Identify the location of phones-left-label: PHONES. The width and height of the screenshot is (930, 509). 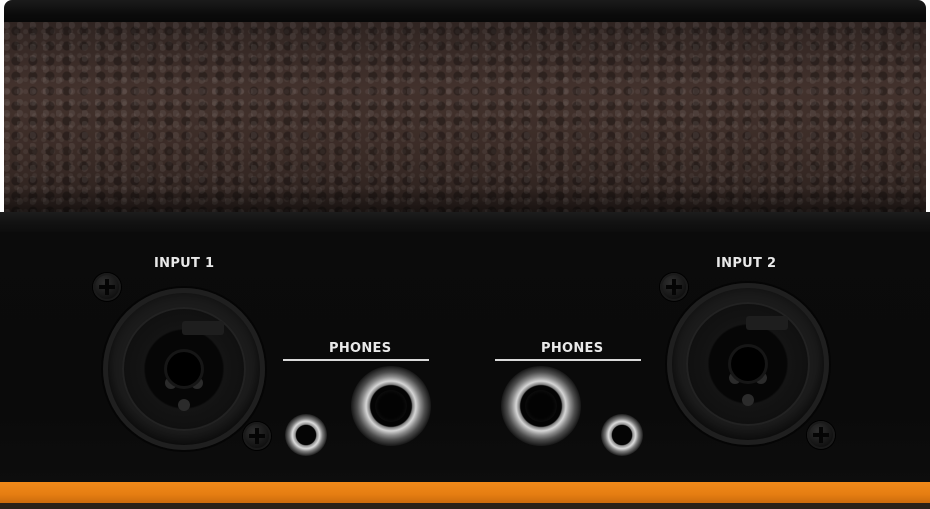
(360, 348).